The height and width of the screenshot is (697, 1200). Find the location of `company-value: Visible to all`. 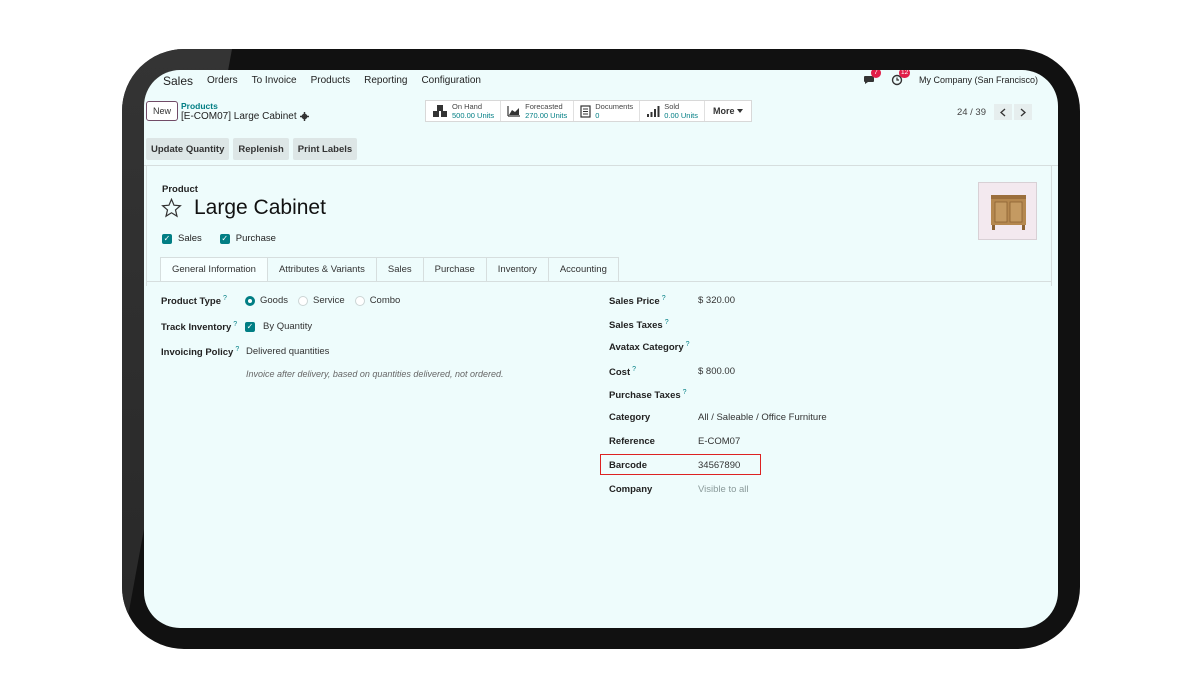

company-value: Visible to all is located at coordinates (723, 489).